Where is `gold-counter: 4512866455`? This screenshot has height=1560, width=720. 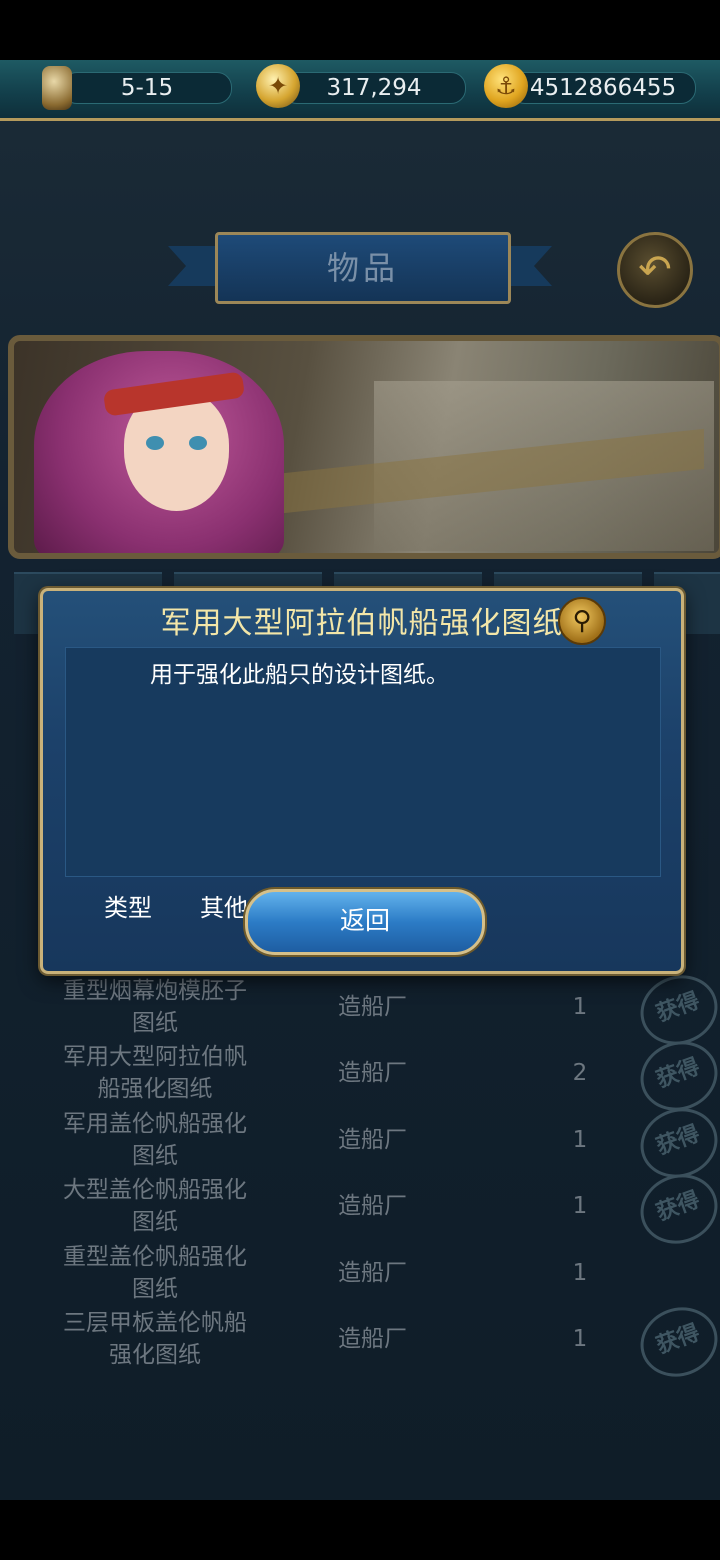 gold-counter: 4512866455 is located at coordinates (603, 88).